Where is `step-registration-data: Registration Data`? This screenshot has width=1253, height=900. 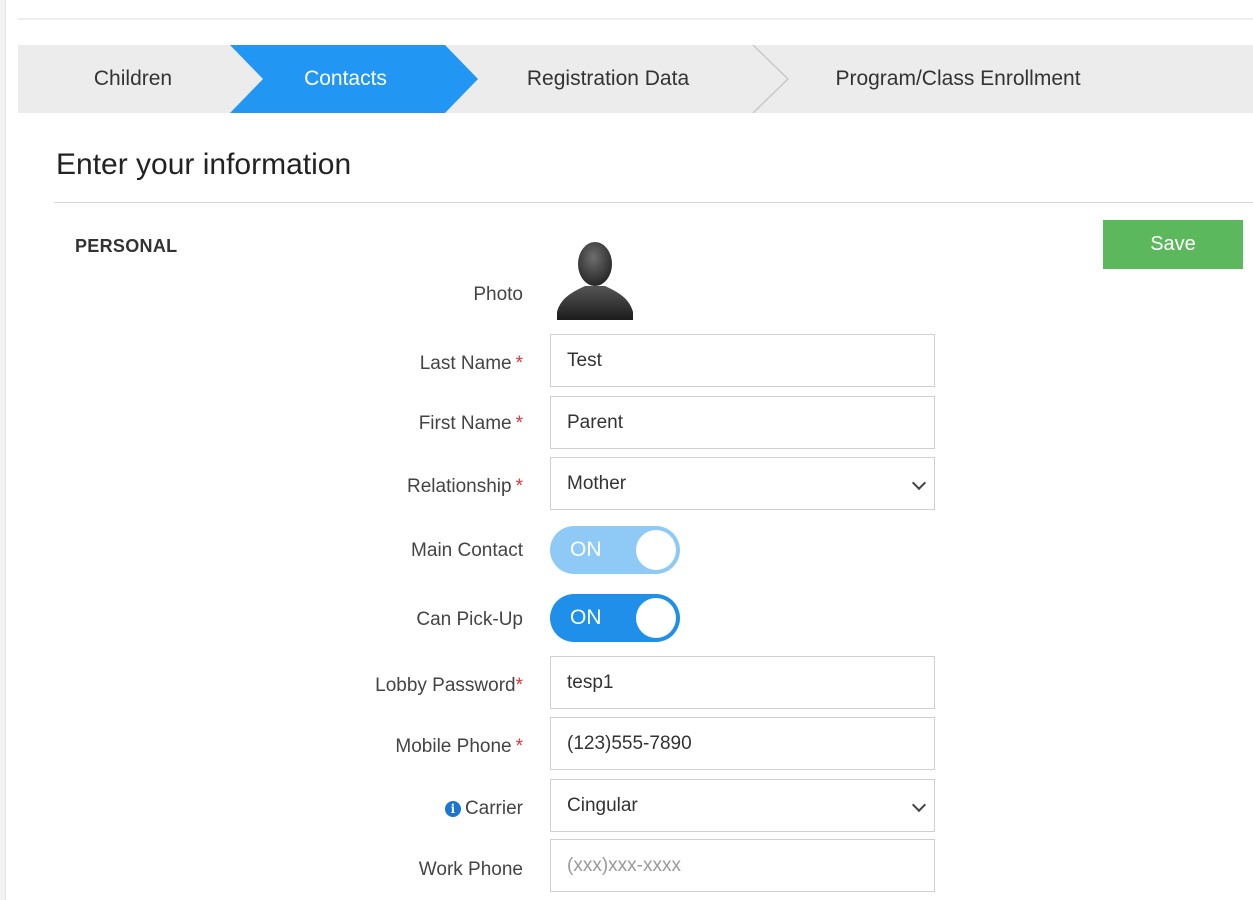 step-registration-data: Registration Data is located at coordinates (608, 79).